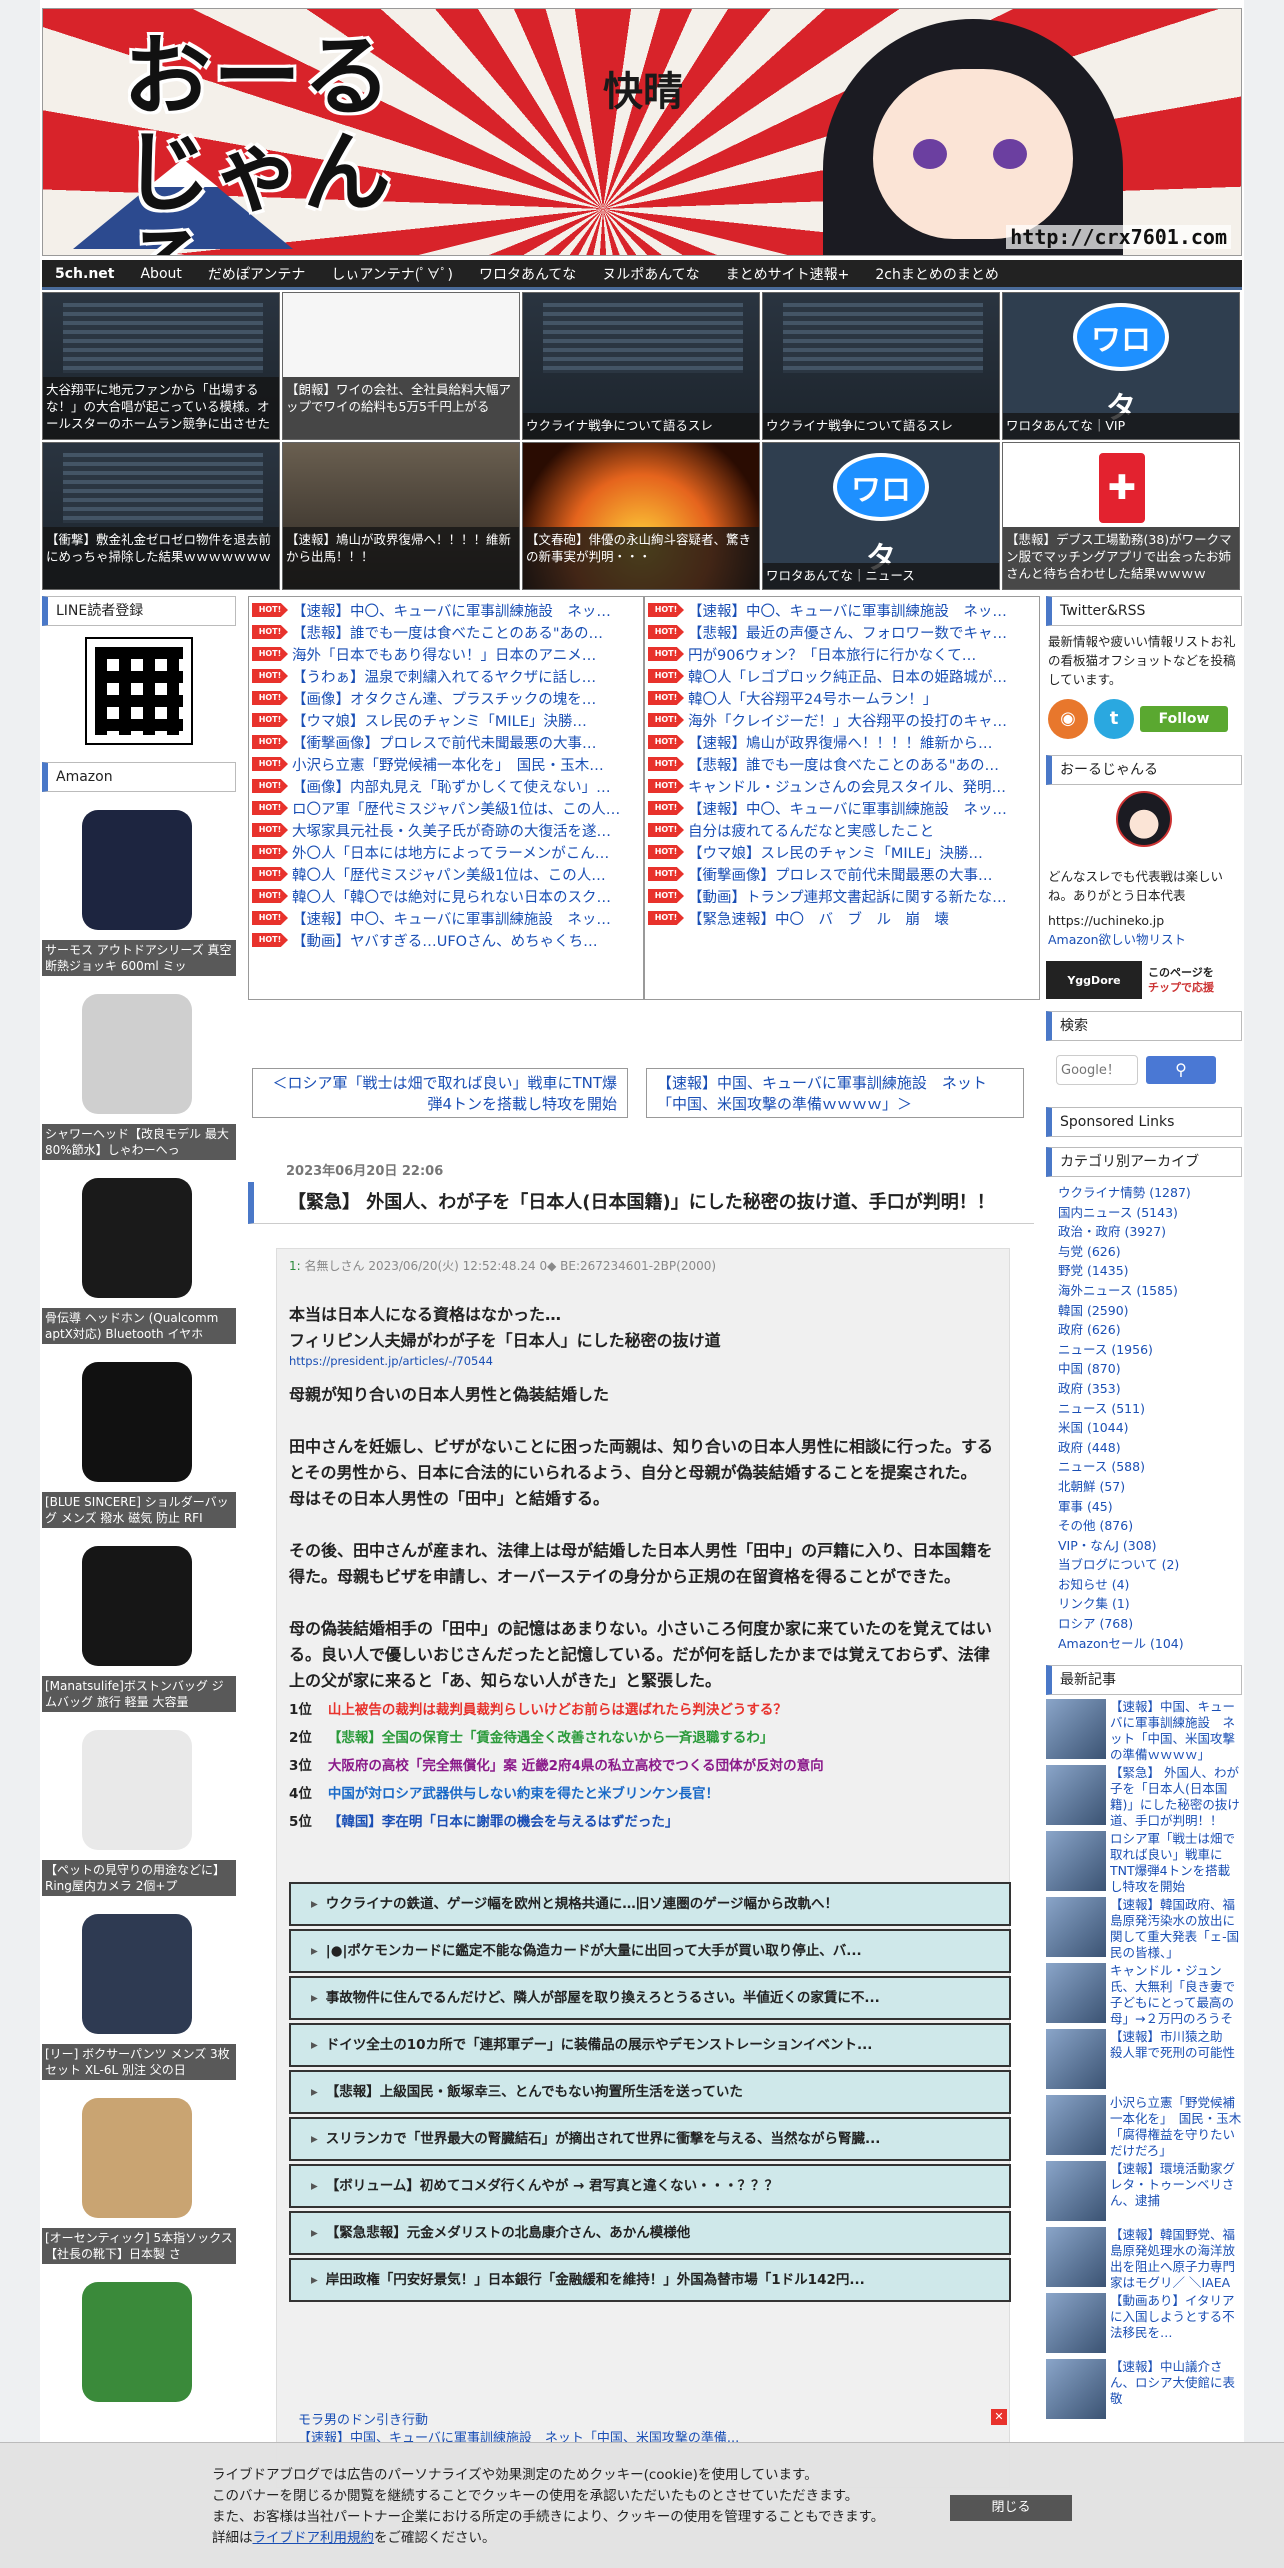 This screenshot has height=2568, width=1284. What do you see at coordinates (1097, 1070) in the screenshot?
I see `search-input` at bounding box center [1097, 1070].